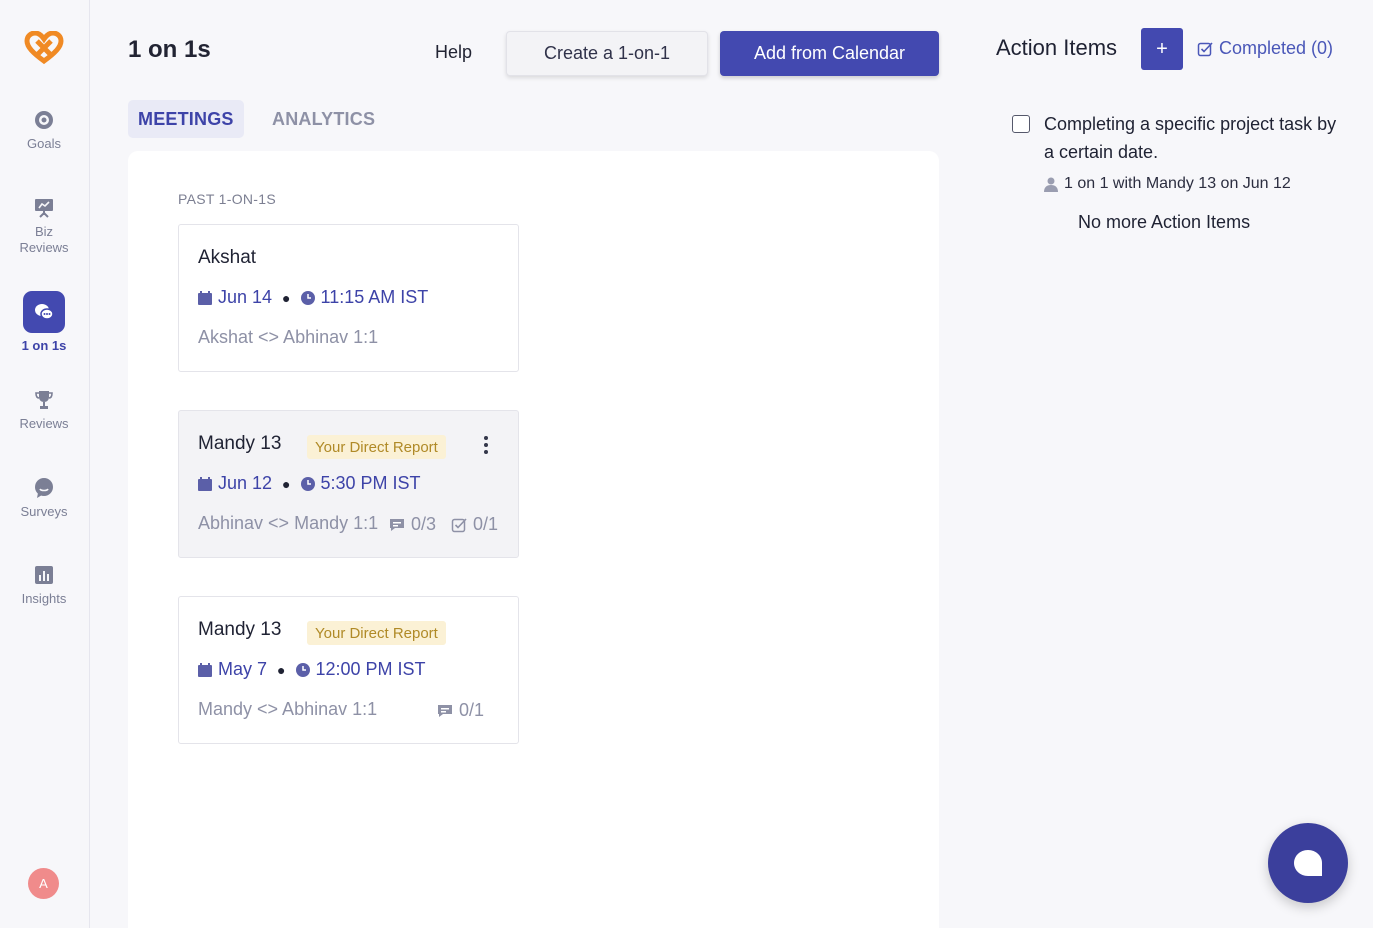 The image size is (1373, 928). I want to click on support-chat-button, so click(1308, 863).